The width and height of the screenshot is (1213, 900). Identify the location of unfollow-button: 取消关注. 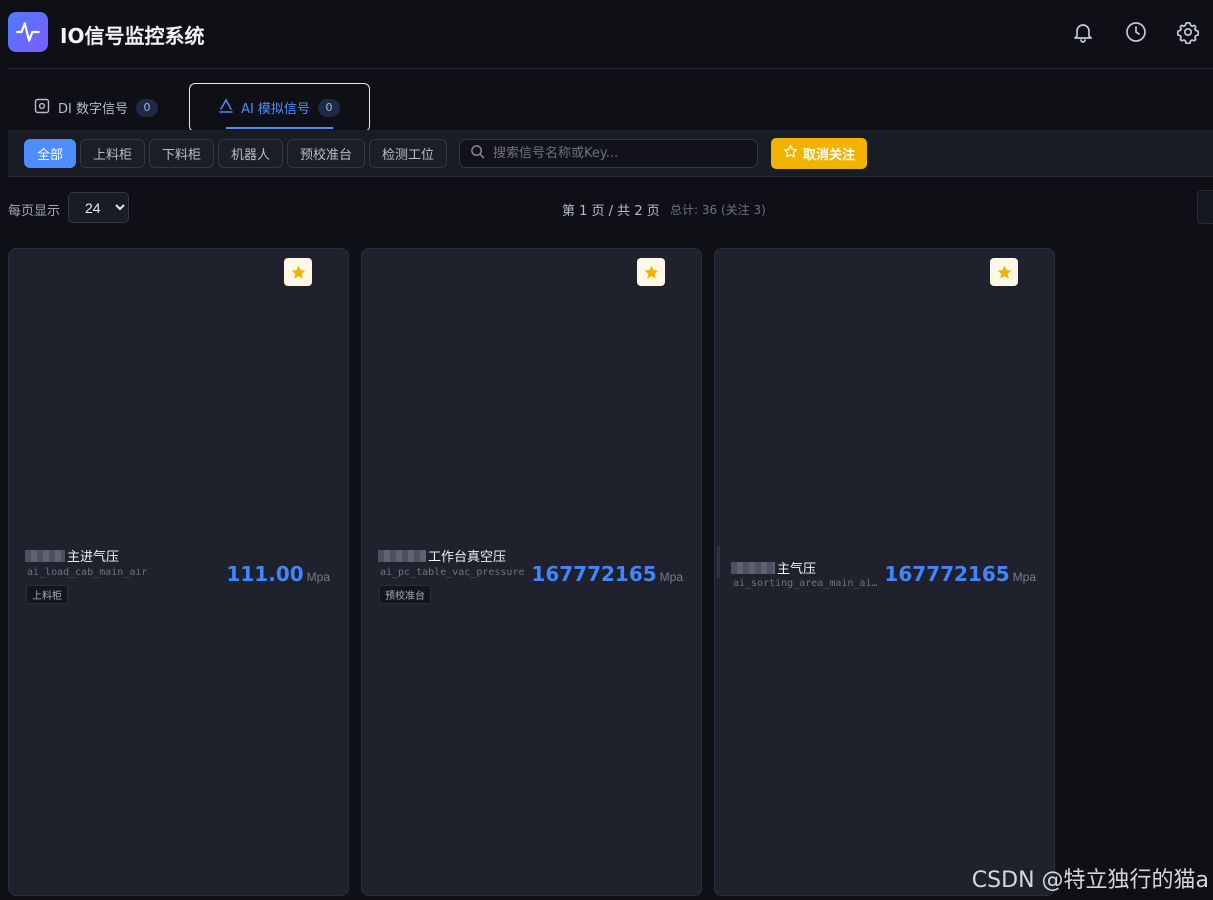
(819, 153).